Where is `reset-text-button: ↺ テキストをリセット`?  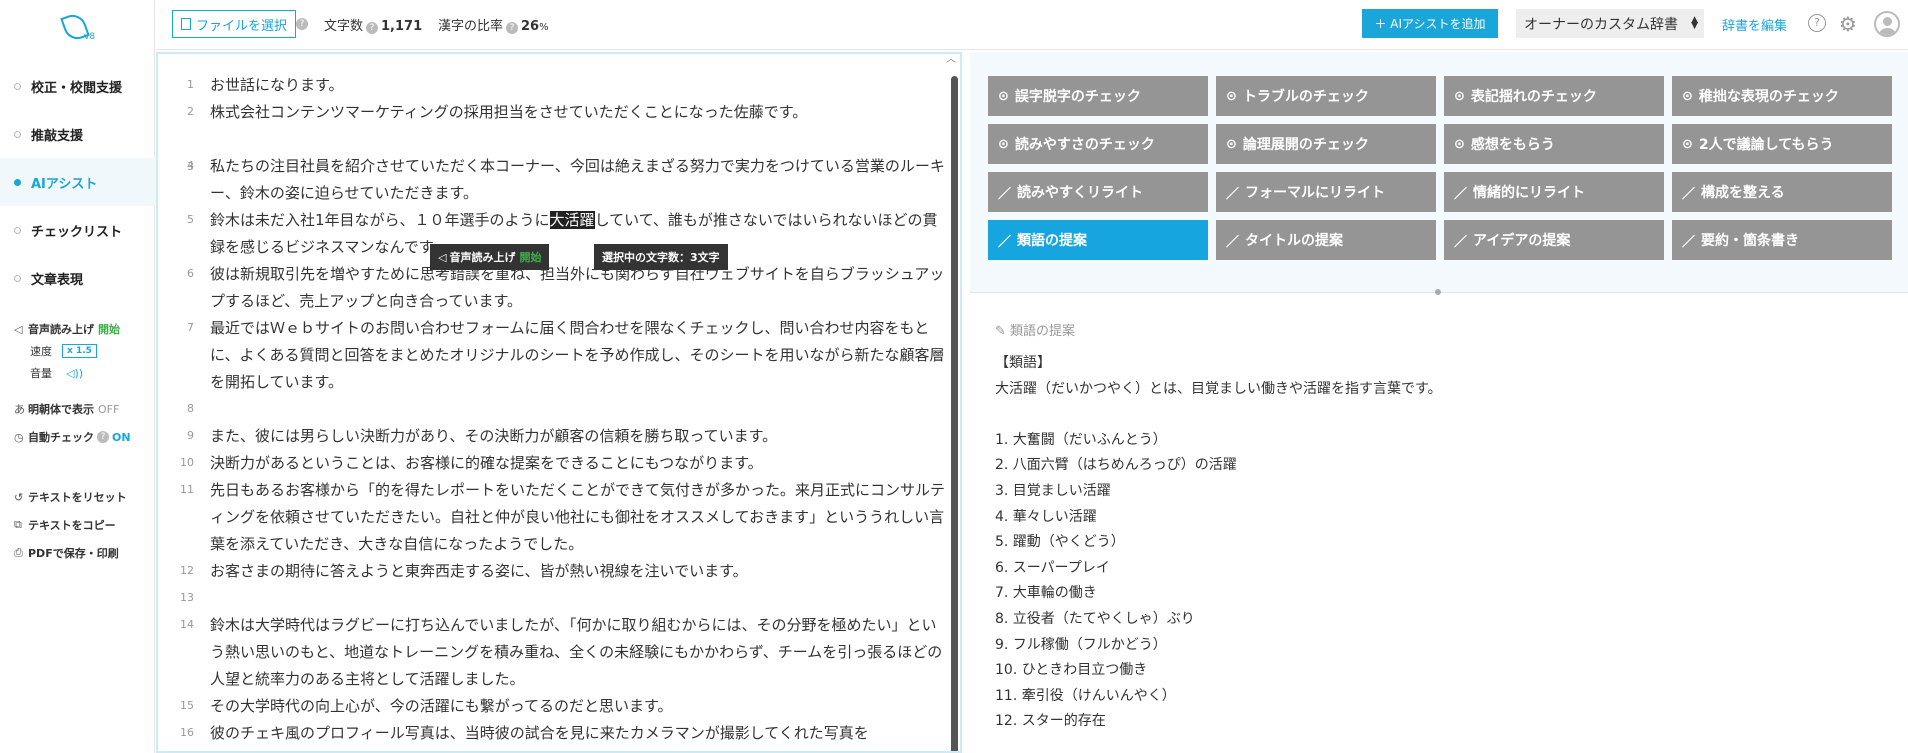
reset-text-button: ↺ テキストをリセット is located at coordinates (70, 497).